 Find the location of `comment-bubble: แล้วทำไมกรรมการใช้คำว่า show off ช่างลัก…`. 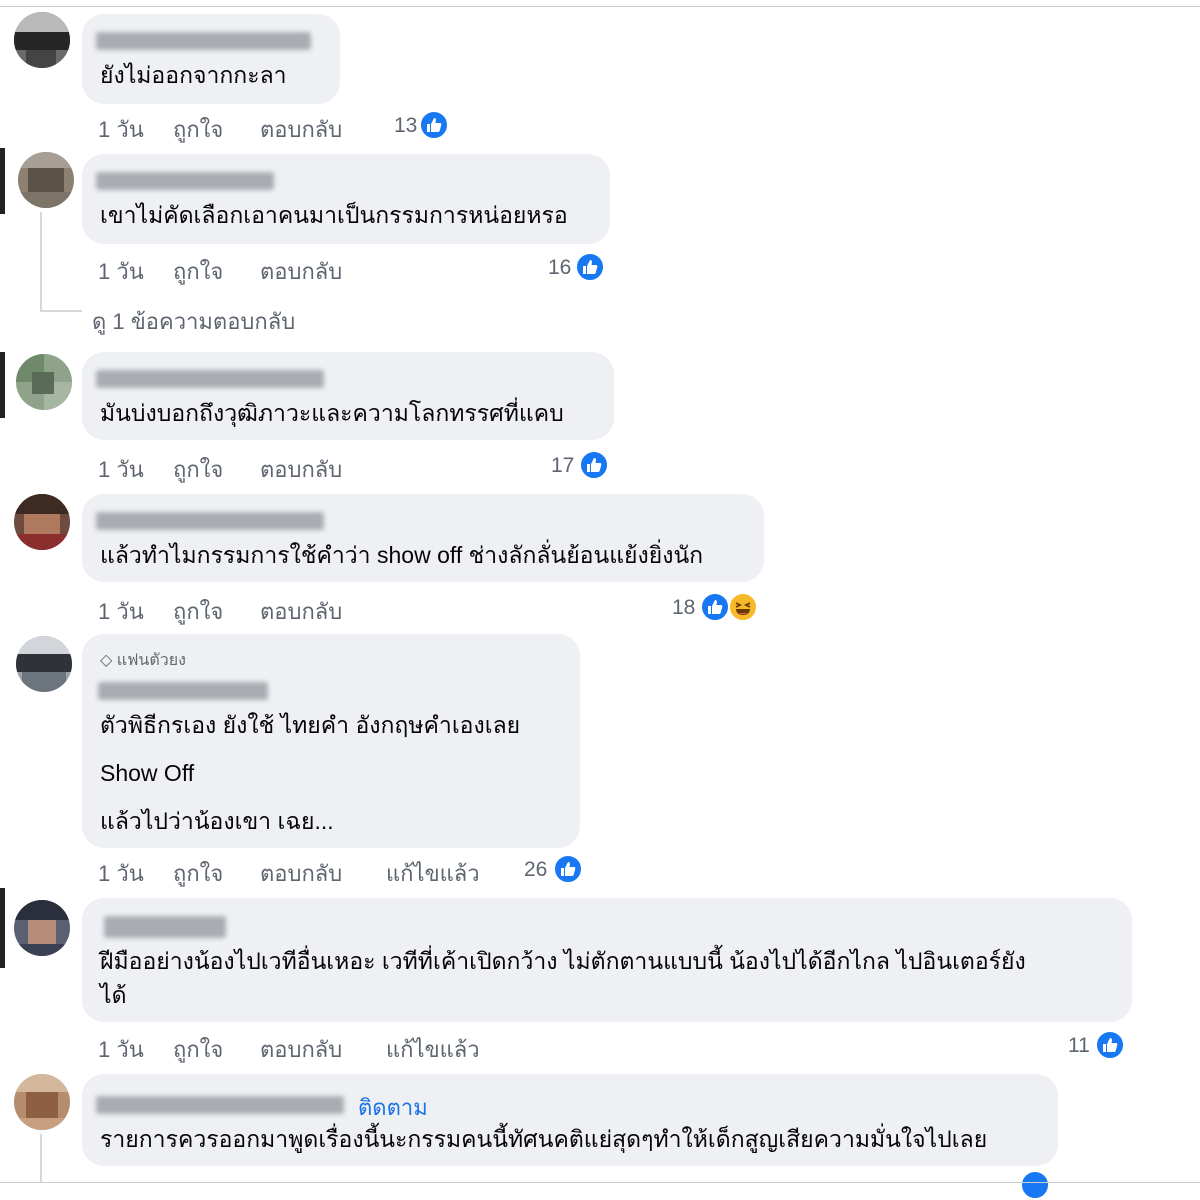

comment-bubble: แล้วทำไมกรรมการใช้คำว่า show off ช่างลัก… is located at coordinates (423, 538).